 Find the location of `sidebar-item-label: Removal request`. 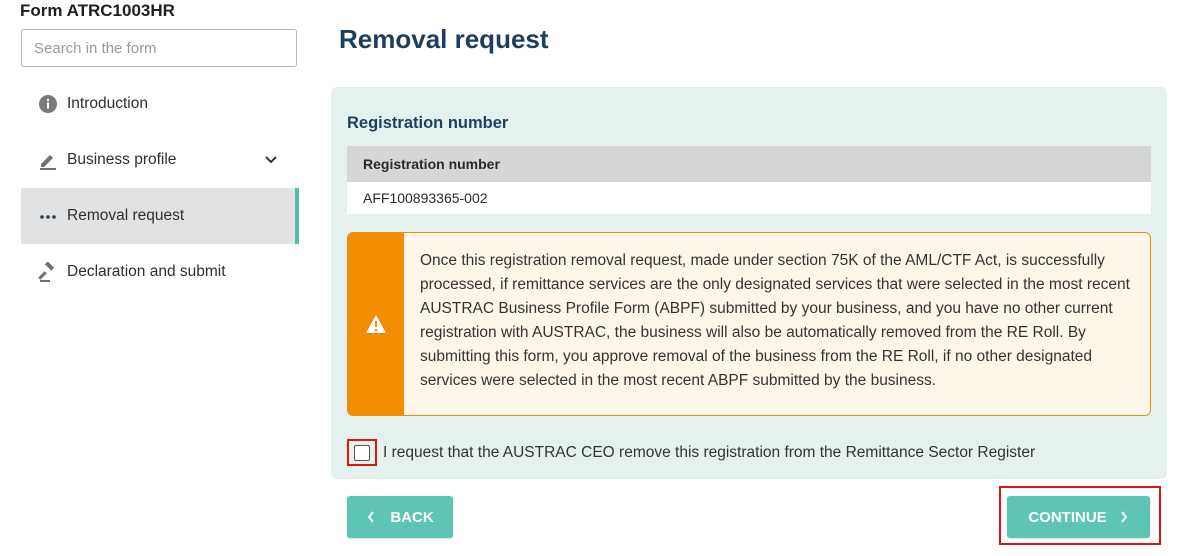

sidebar-item-label: Removal request is located at coordinates (126, 215).